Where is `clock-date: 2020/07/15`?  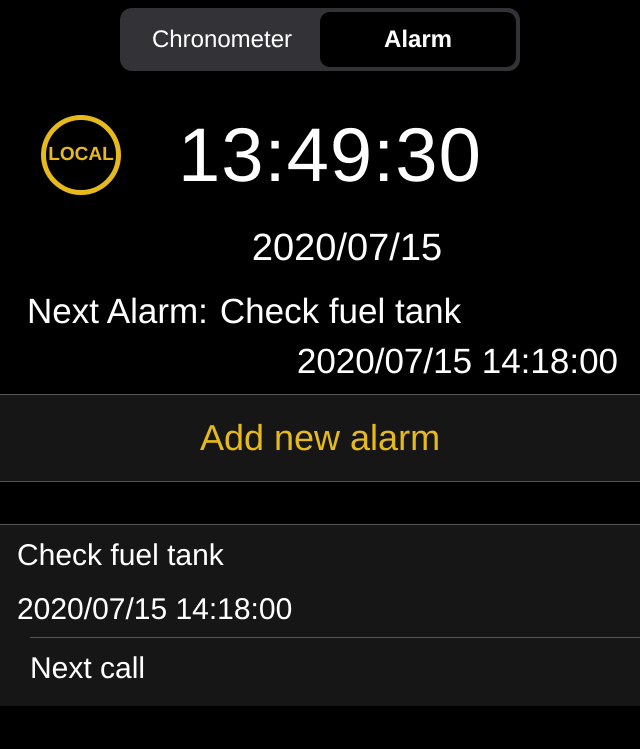 clock-date: 2020/07/15 is located at coordinates (347, 248).